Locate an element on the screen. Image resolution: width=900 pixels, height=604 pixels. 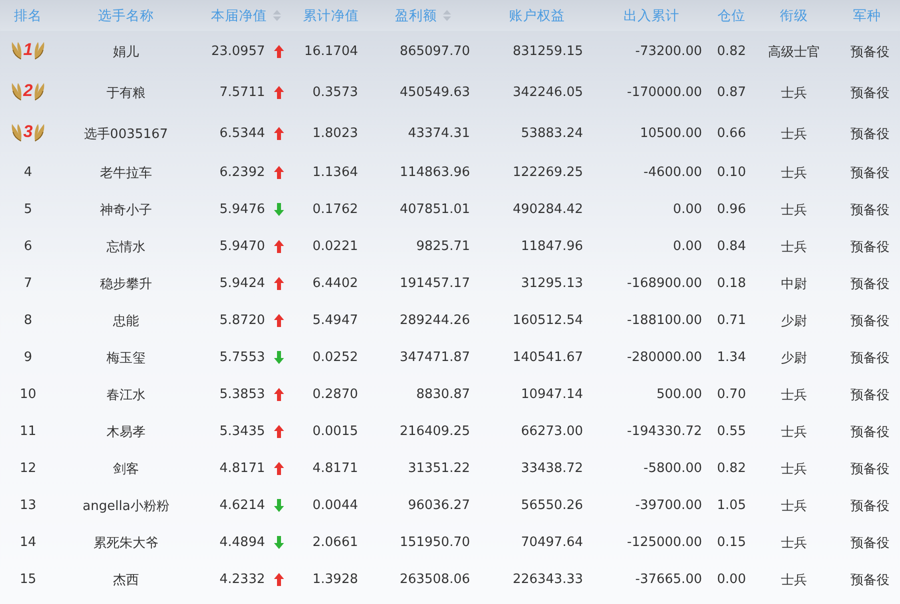
table-cell-text: 6.4402 is located at coordinates (335, 284).